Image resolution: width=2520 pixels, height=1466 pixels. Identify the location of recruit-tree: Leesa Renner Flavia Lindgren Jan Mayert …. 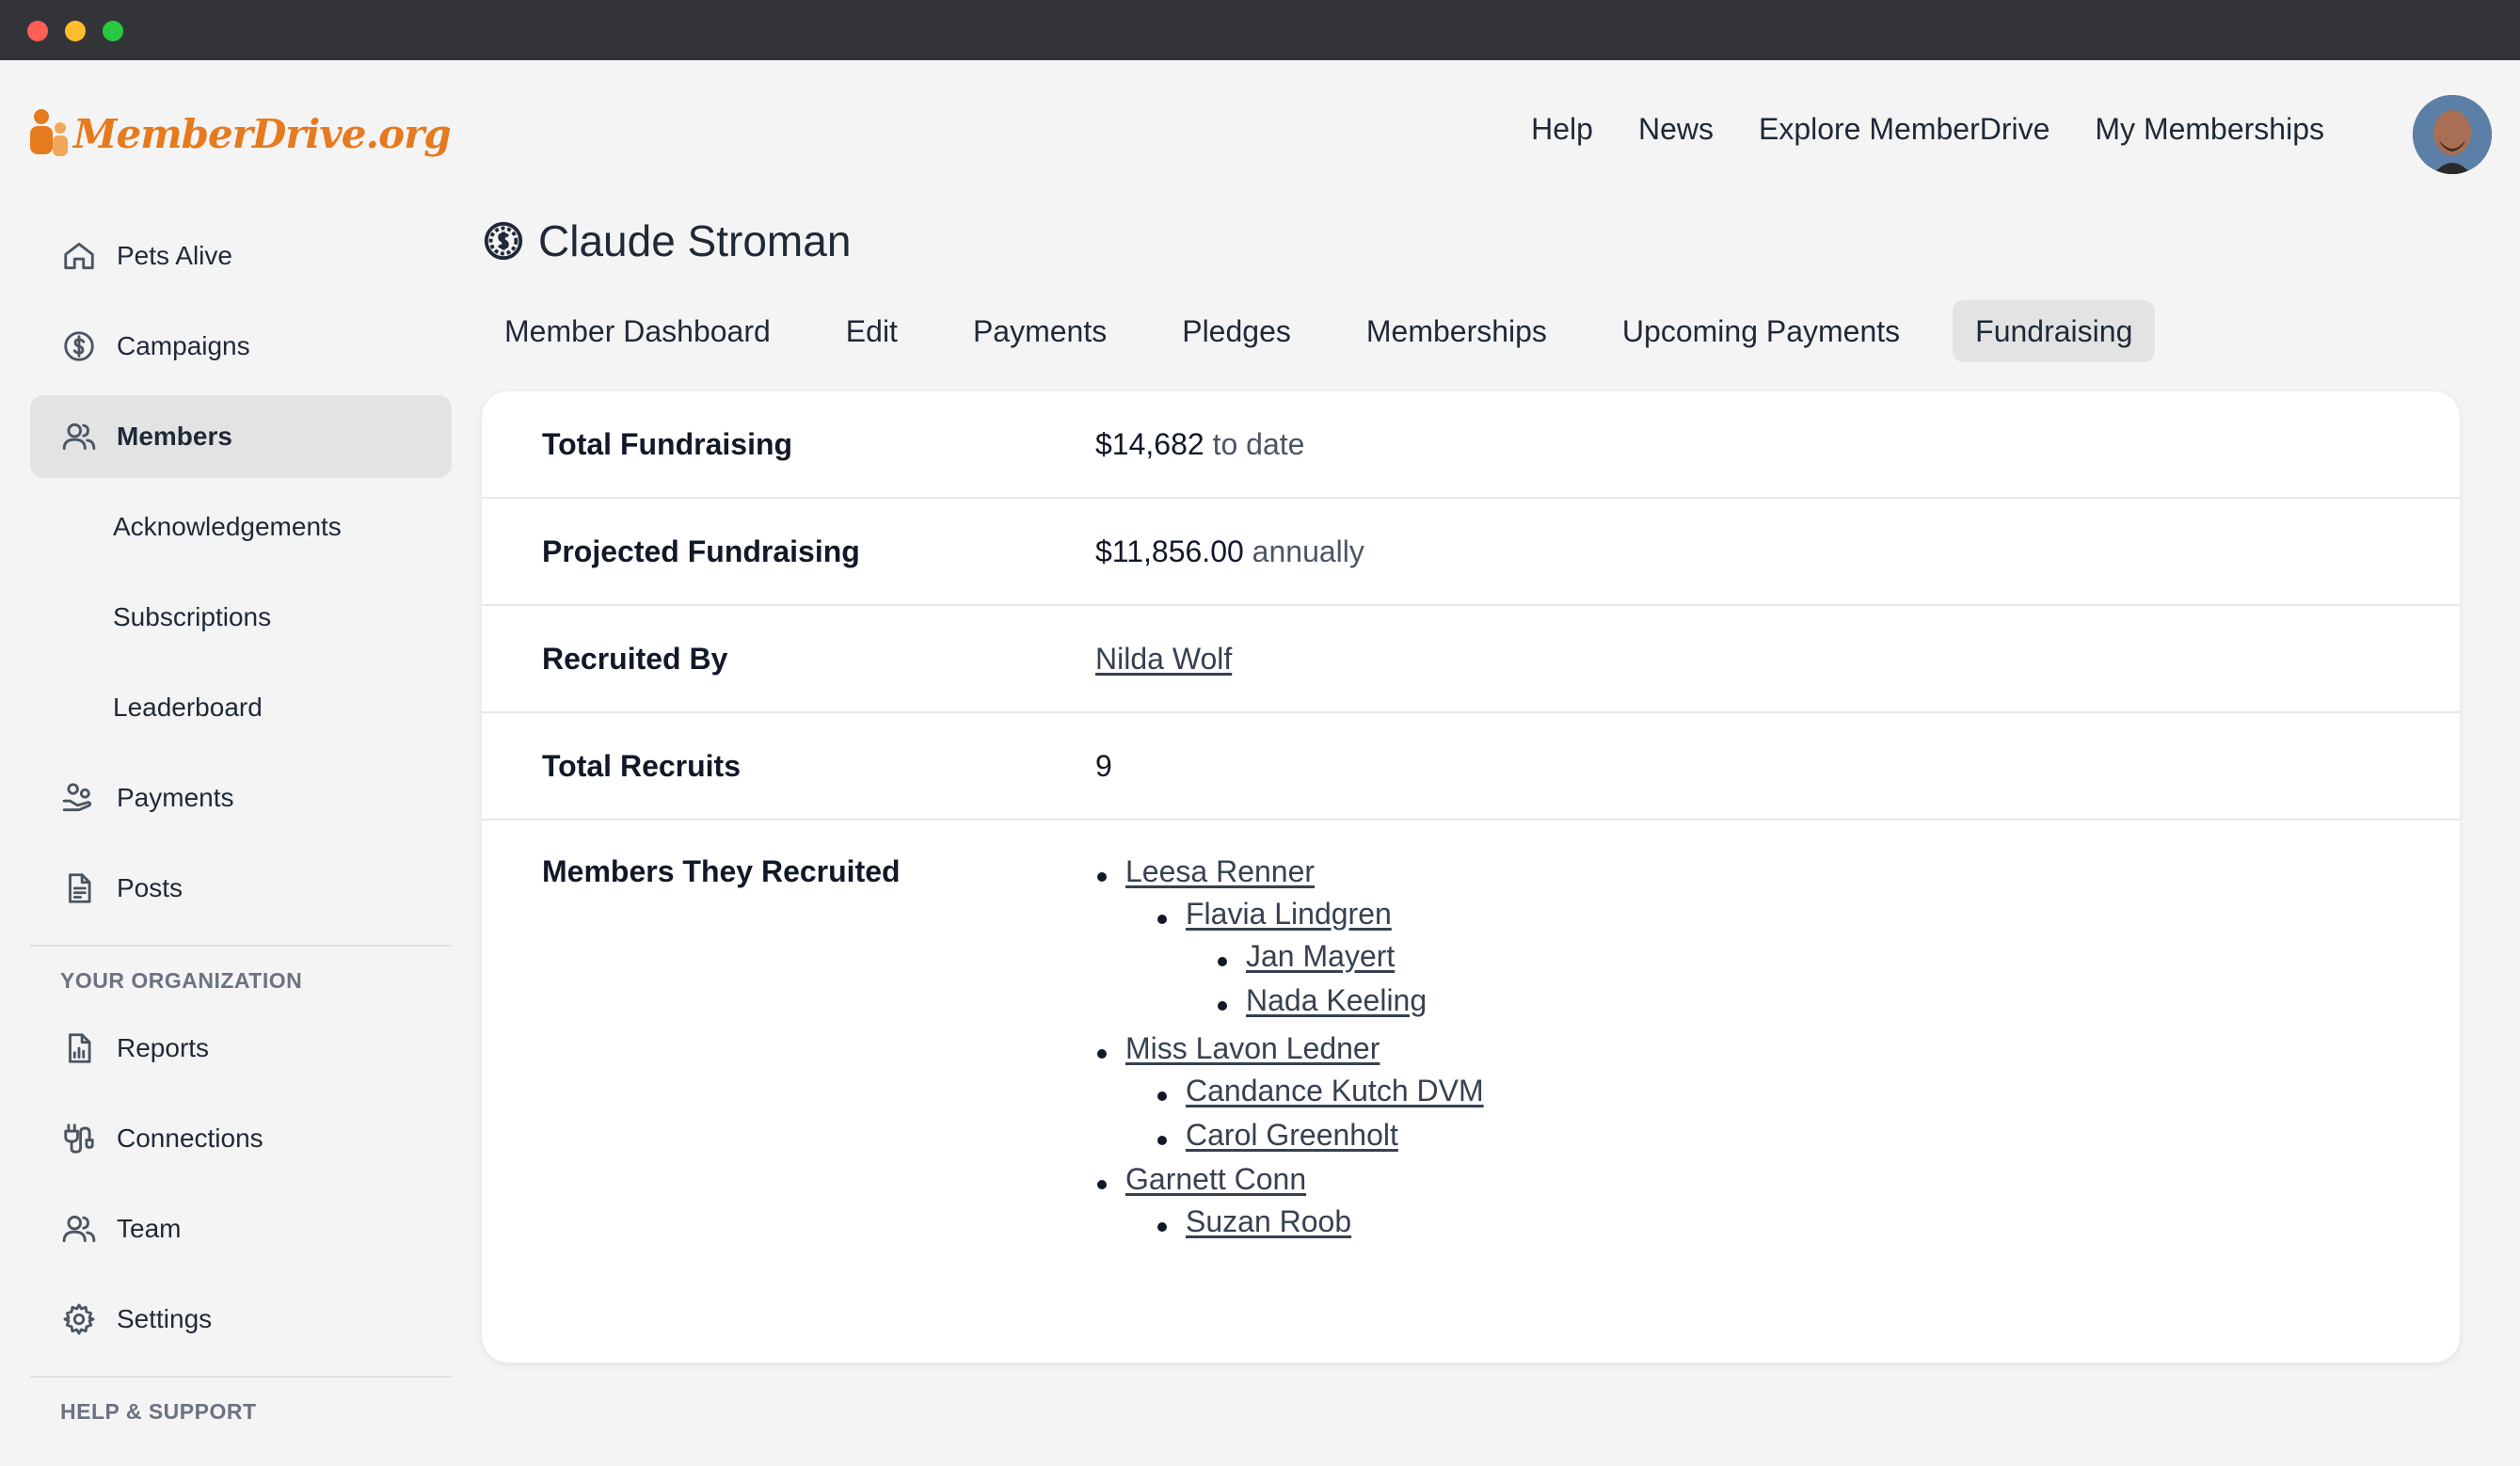
(1289, 1046).